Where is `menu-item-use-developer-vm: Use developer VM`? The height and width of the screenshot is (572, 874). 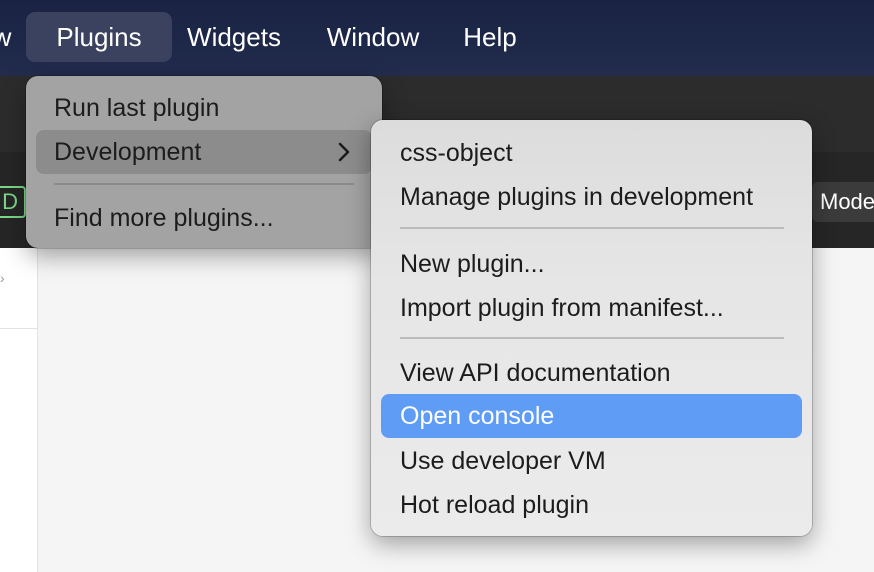
menu-item-use-developer-vm: Use developer VM is located at coordinates (591, 461).